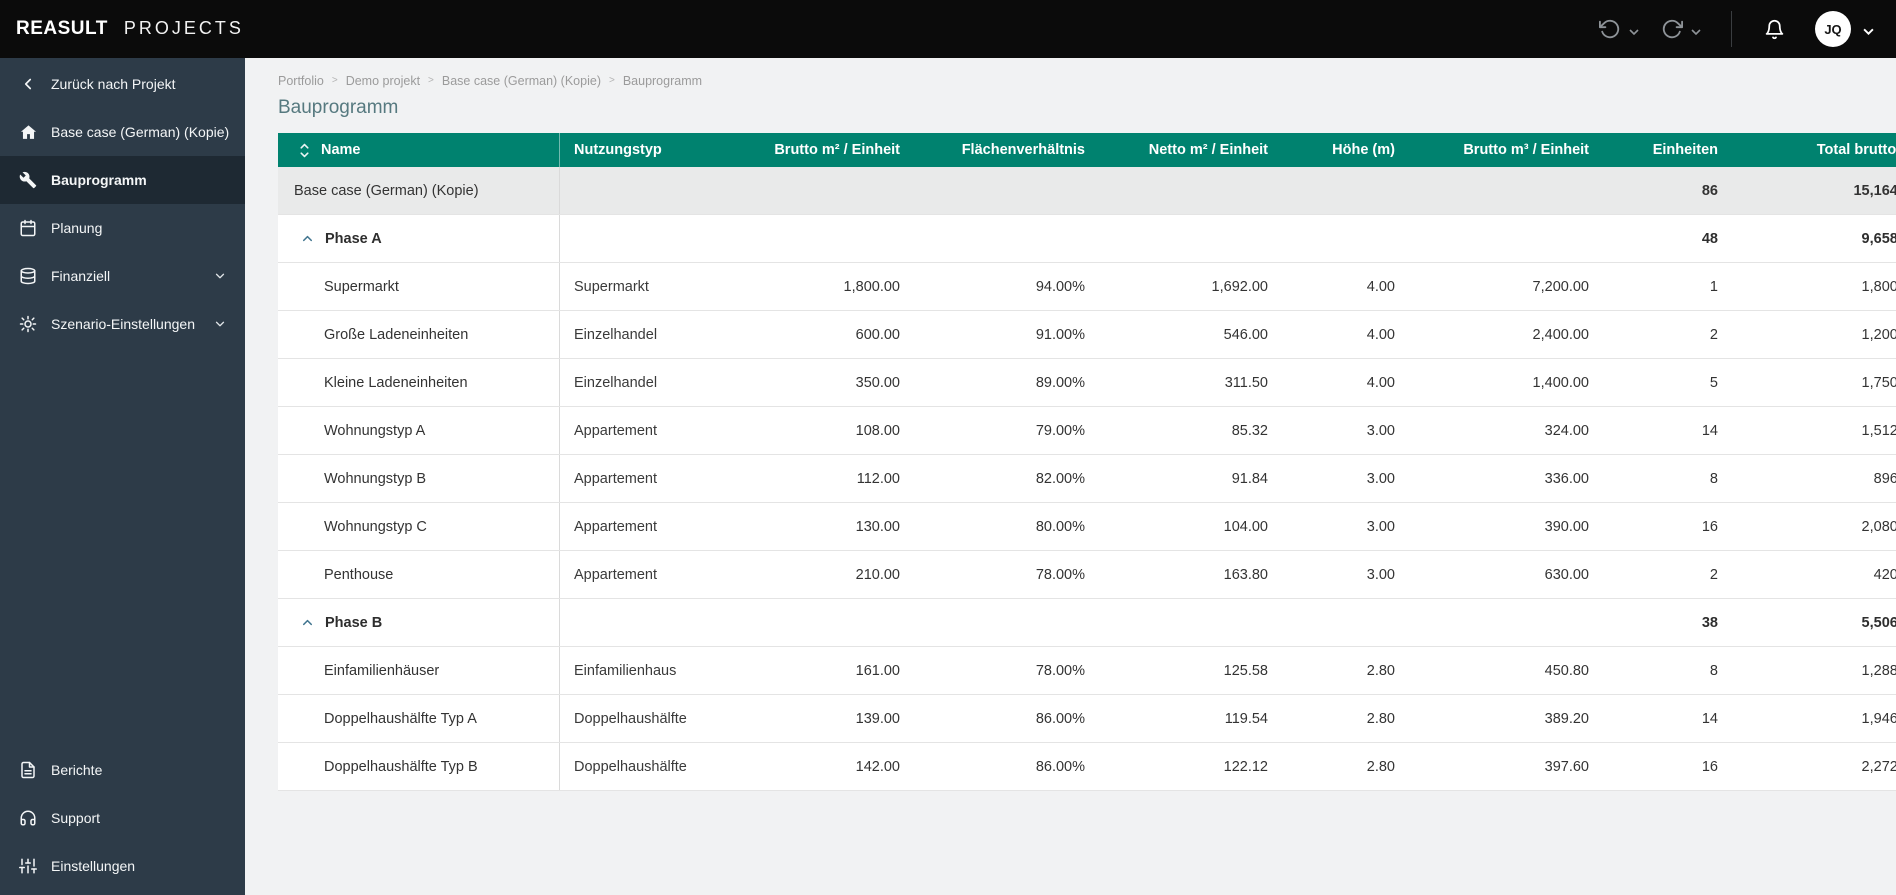 This screenshot has width=1896, height=895. I want to click on column-header-brutto-m2-einheit: Brutto m² / Einheit, so click(824, 150).